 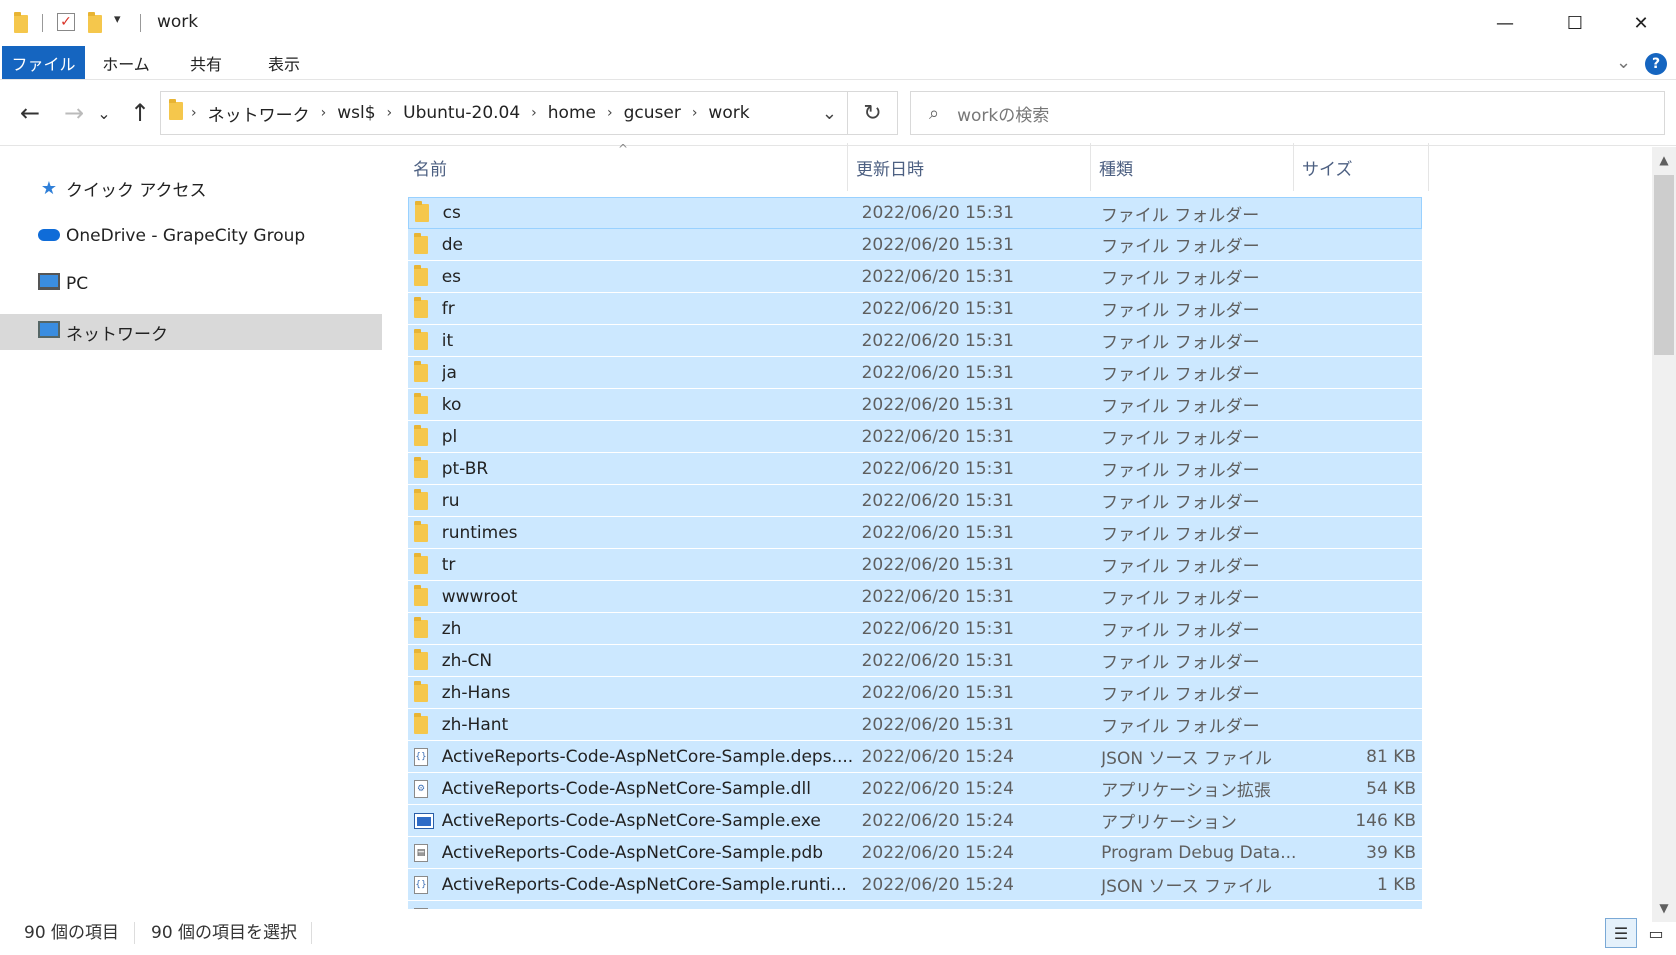 What do you see at coordinates (104, 113) in the screenshot?
I see `recent-locations-button: ⌄` at bounding box center [104, 113].